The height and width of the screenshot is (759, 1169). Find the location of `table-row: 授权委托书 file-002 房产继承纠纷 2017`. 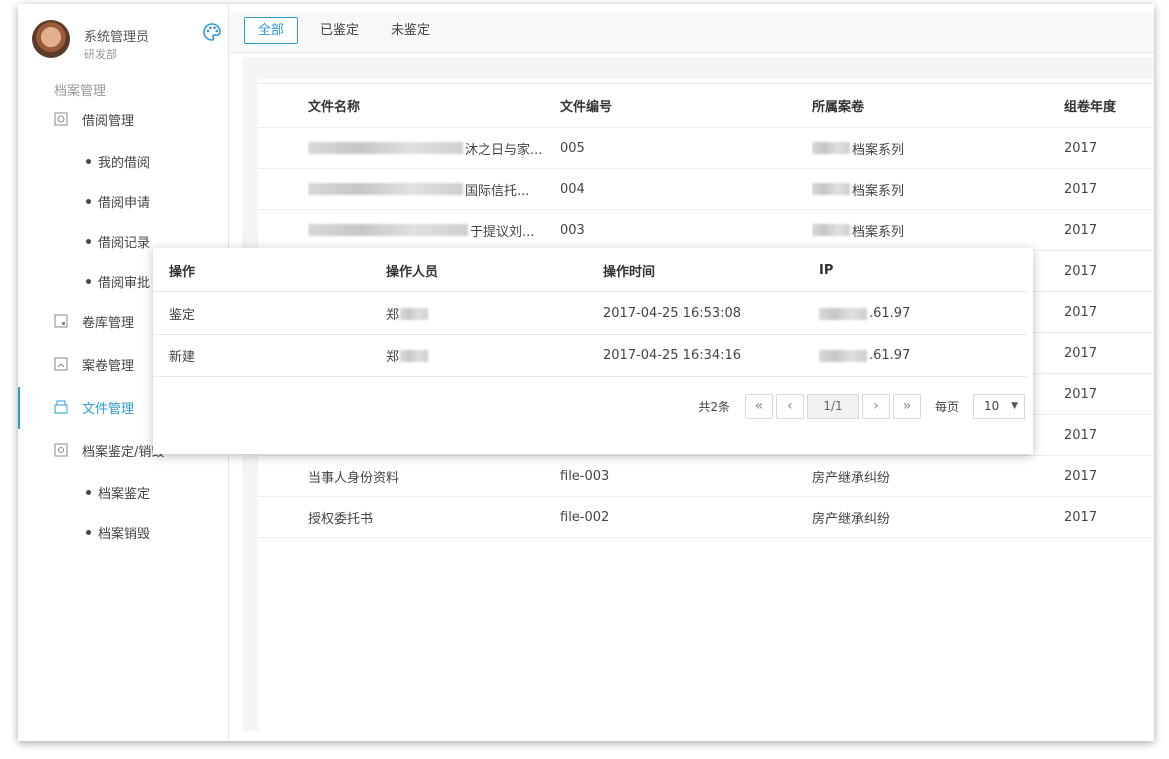

table-row: 授权委托书 file-002 房产继承纠纷 2017 is located at coordinates (706, 517).